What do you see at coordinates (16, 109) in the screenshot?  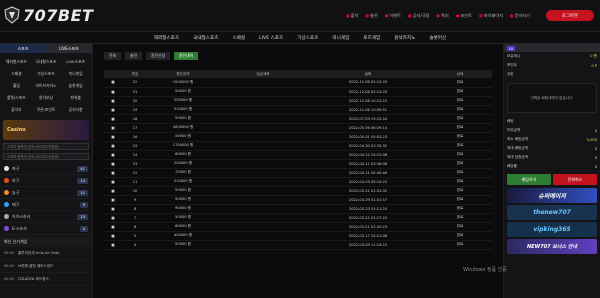 I see `grid-item: 출석부` at bounding box center [16, 109].